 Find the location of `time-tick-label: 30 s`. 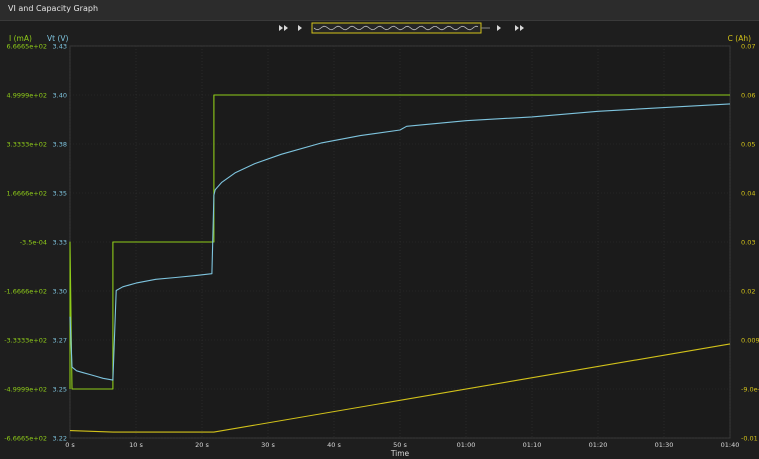

time-tick-label: 30 s is located at coordinates (268, 445).